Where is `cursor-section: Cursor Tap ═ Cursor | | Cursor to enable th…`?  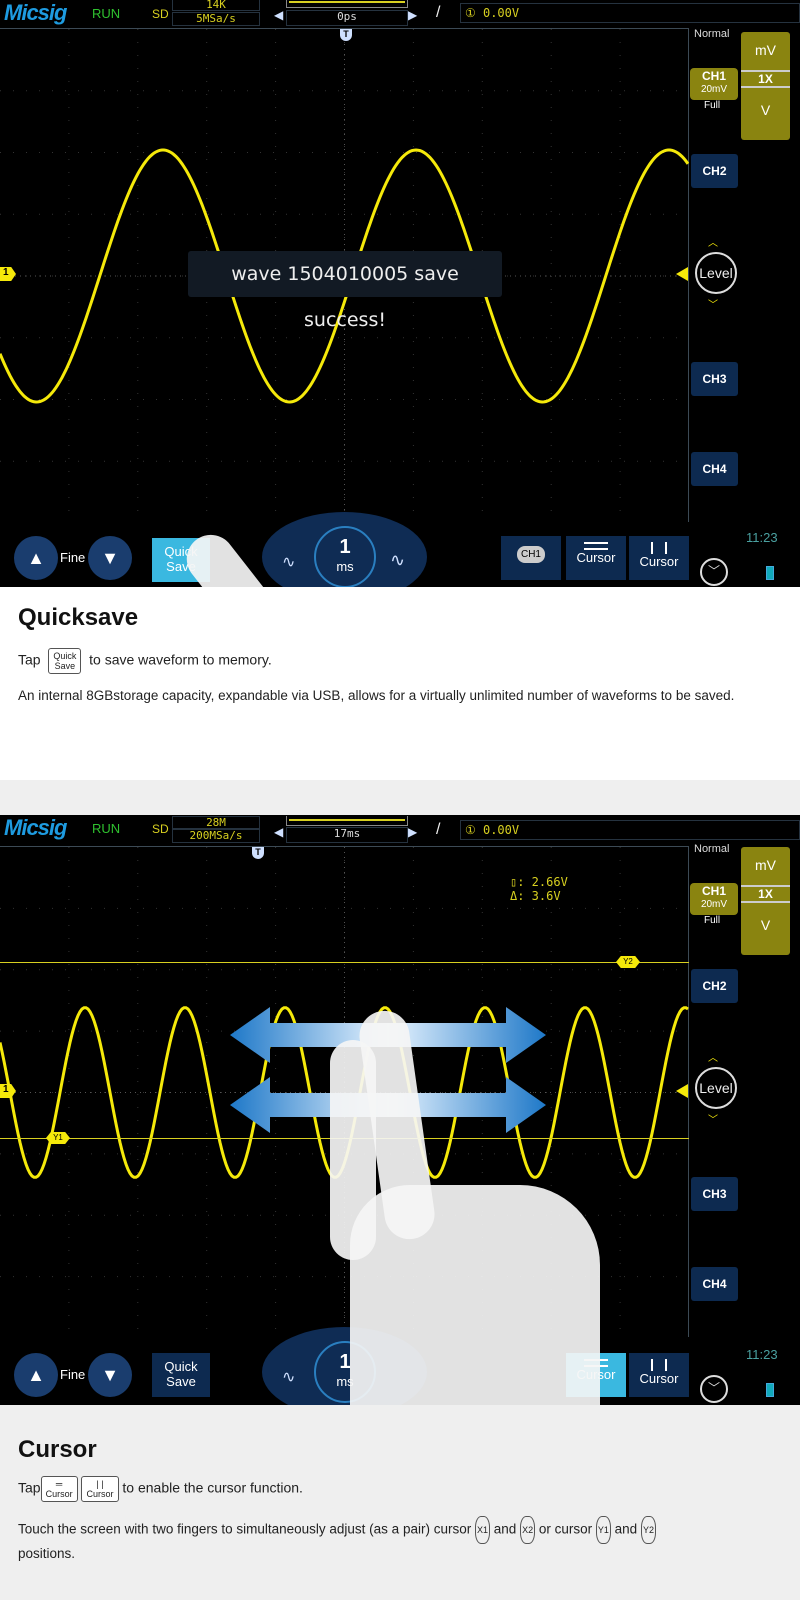
cursor-section: Cursor Tap ═ Cursor | | Cursor to enable th… is located at coordinates (403, 1500).